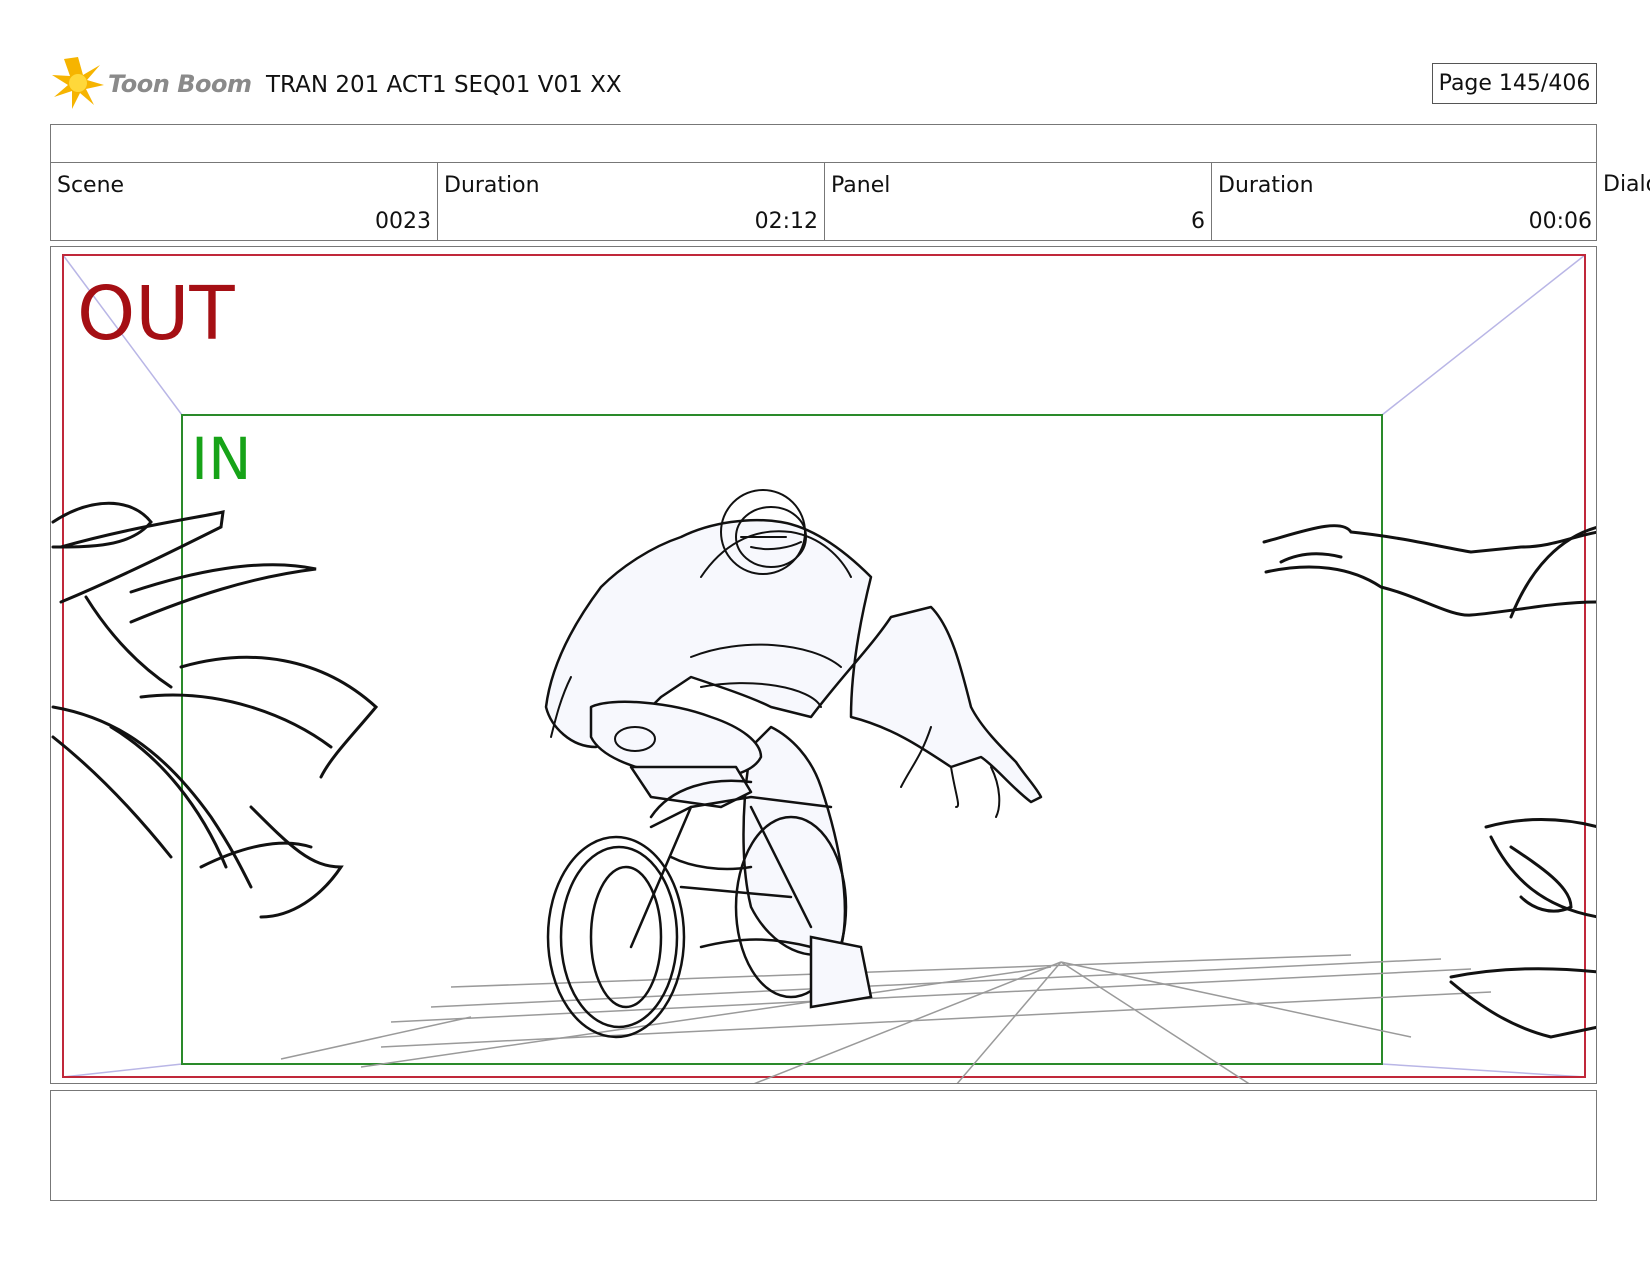  I want to click on logo-text: Toon Boom, so click(180, 84).